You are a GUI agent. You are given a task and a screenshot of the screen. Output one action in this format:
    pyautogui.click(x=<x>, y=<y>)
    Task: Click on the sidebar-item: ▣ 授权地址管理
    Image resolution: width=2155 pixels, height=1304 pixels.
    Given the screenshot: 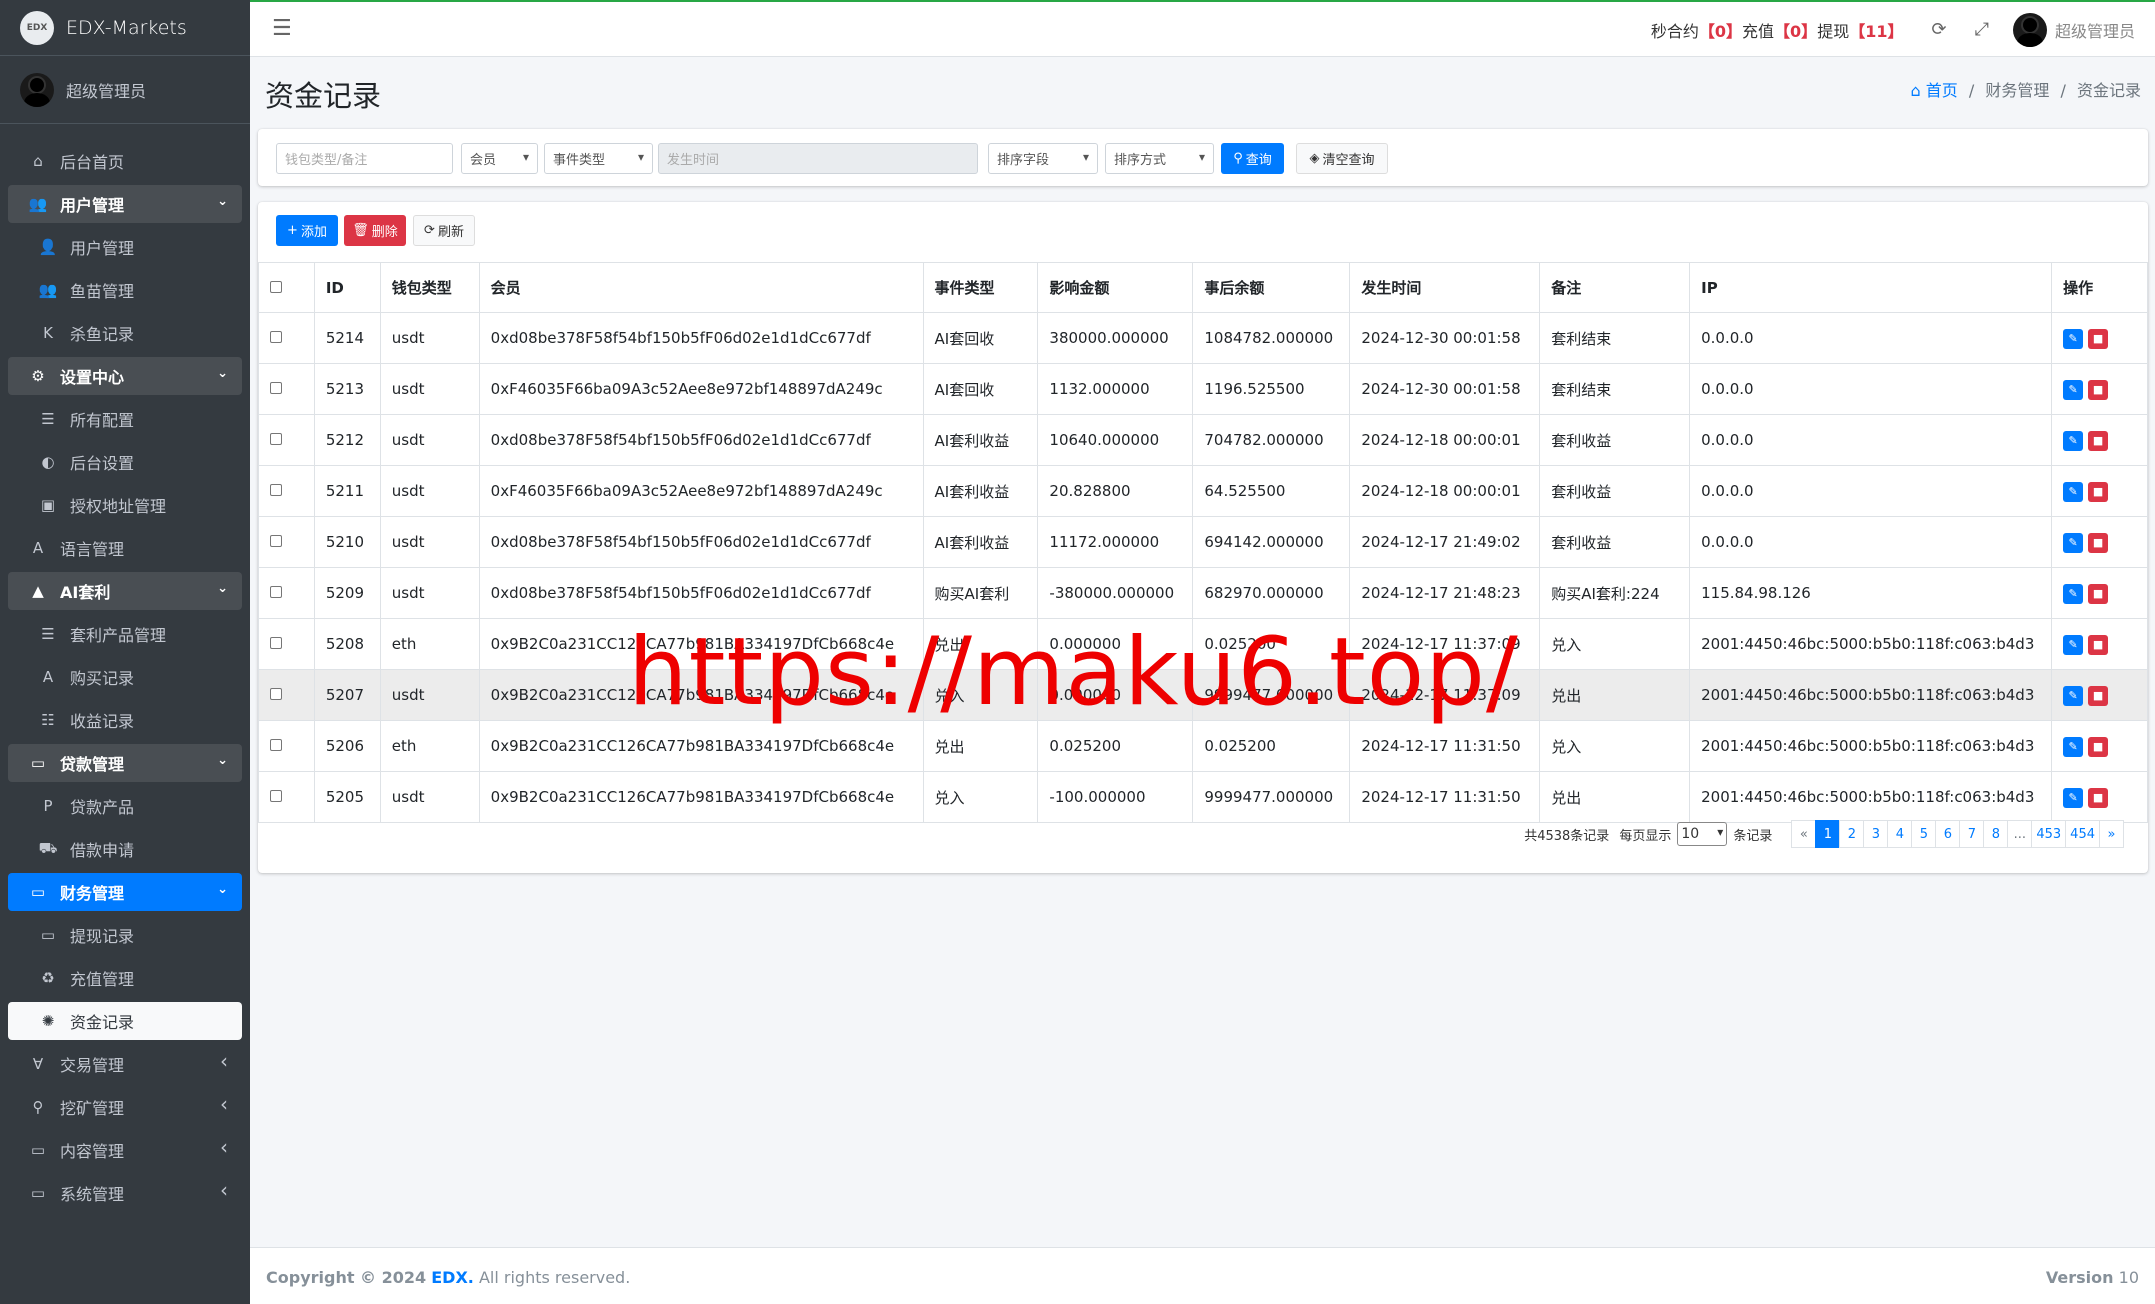 What is the action you would take?
    pyautogui.click(x=125, y=505)
    